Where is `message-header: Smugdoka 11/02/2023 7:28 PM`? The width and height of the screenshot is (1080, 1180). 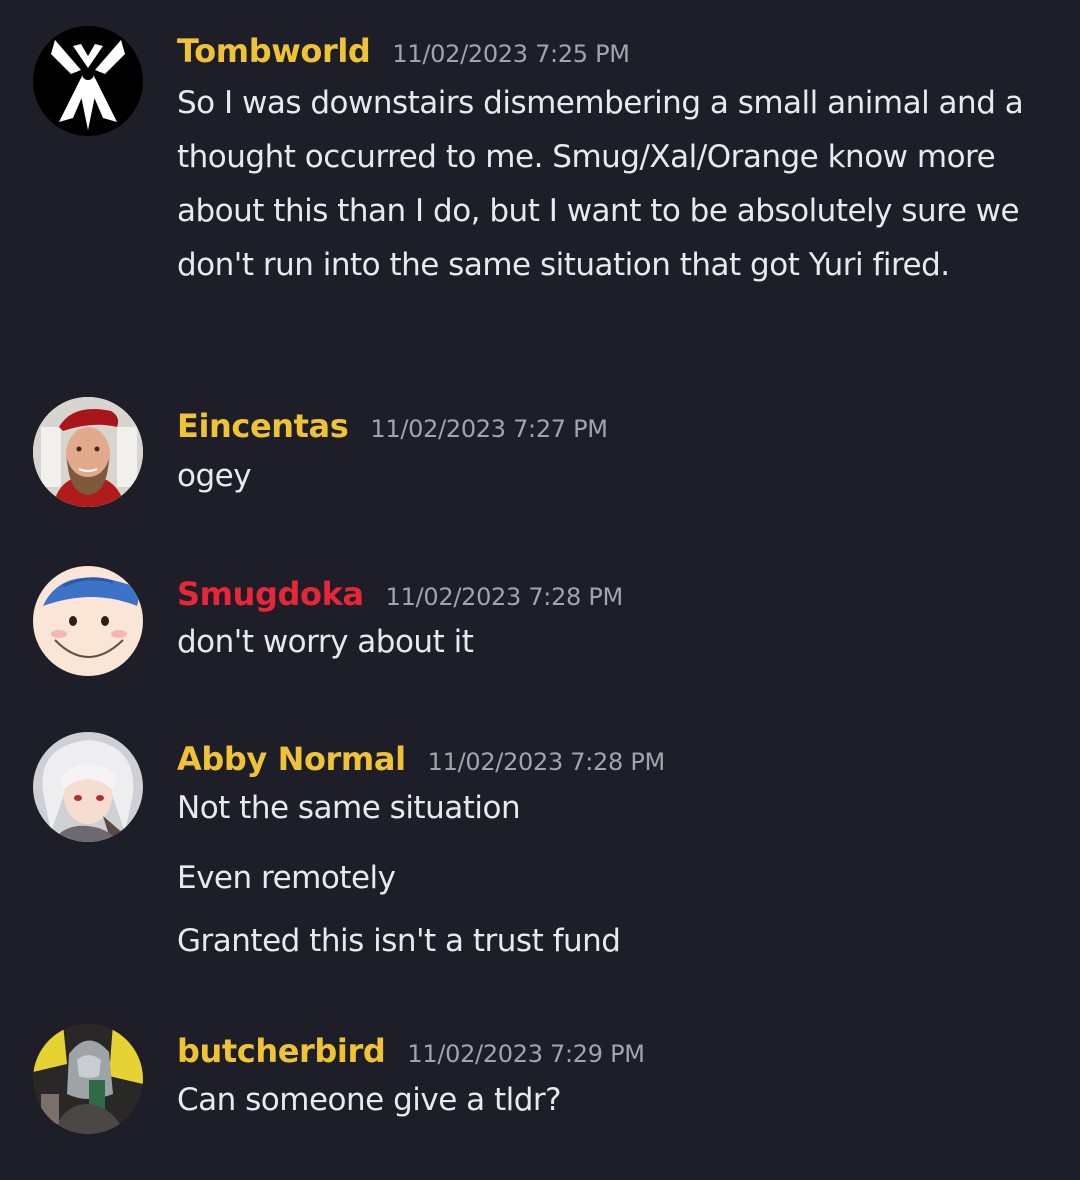
message-header: Smugdoka 11/02/2023 7:28 PM is located at coordinates (400, 594).